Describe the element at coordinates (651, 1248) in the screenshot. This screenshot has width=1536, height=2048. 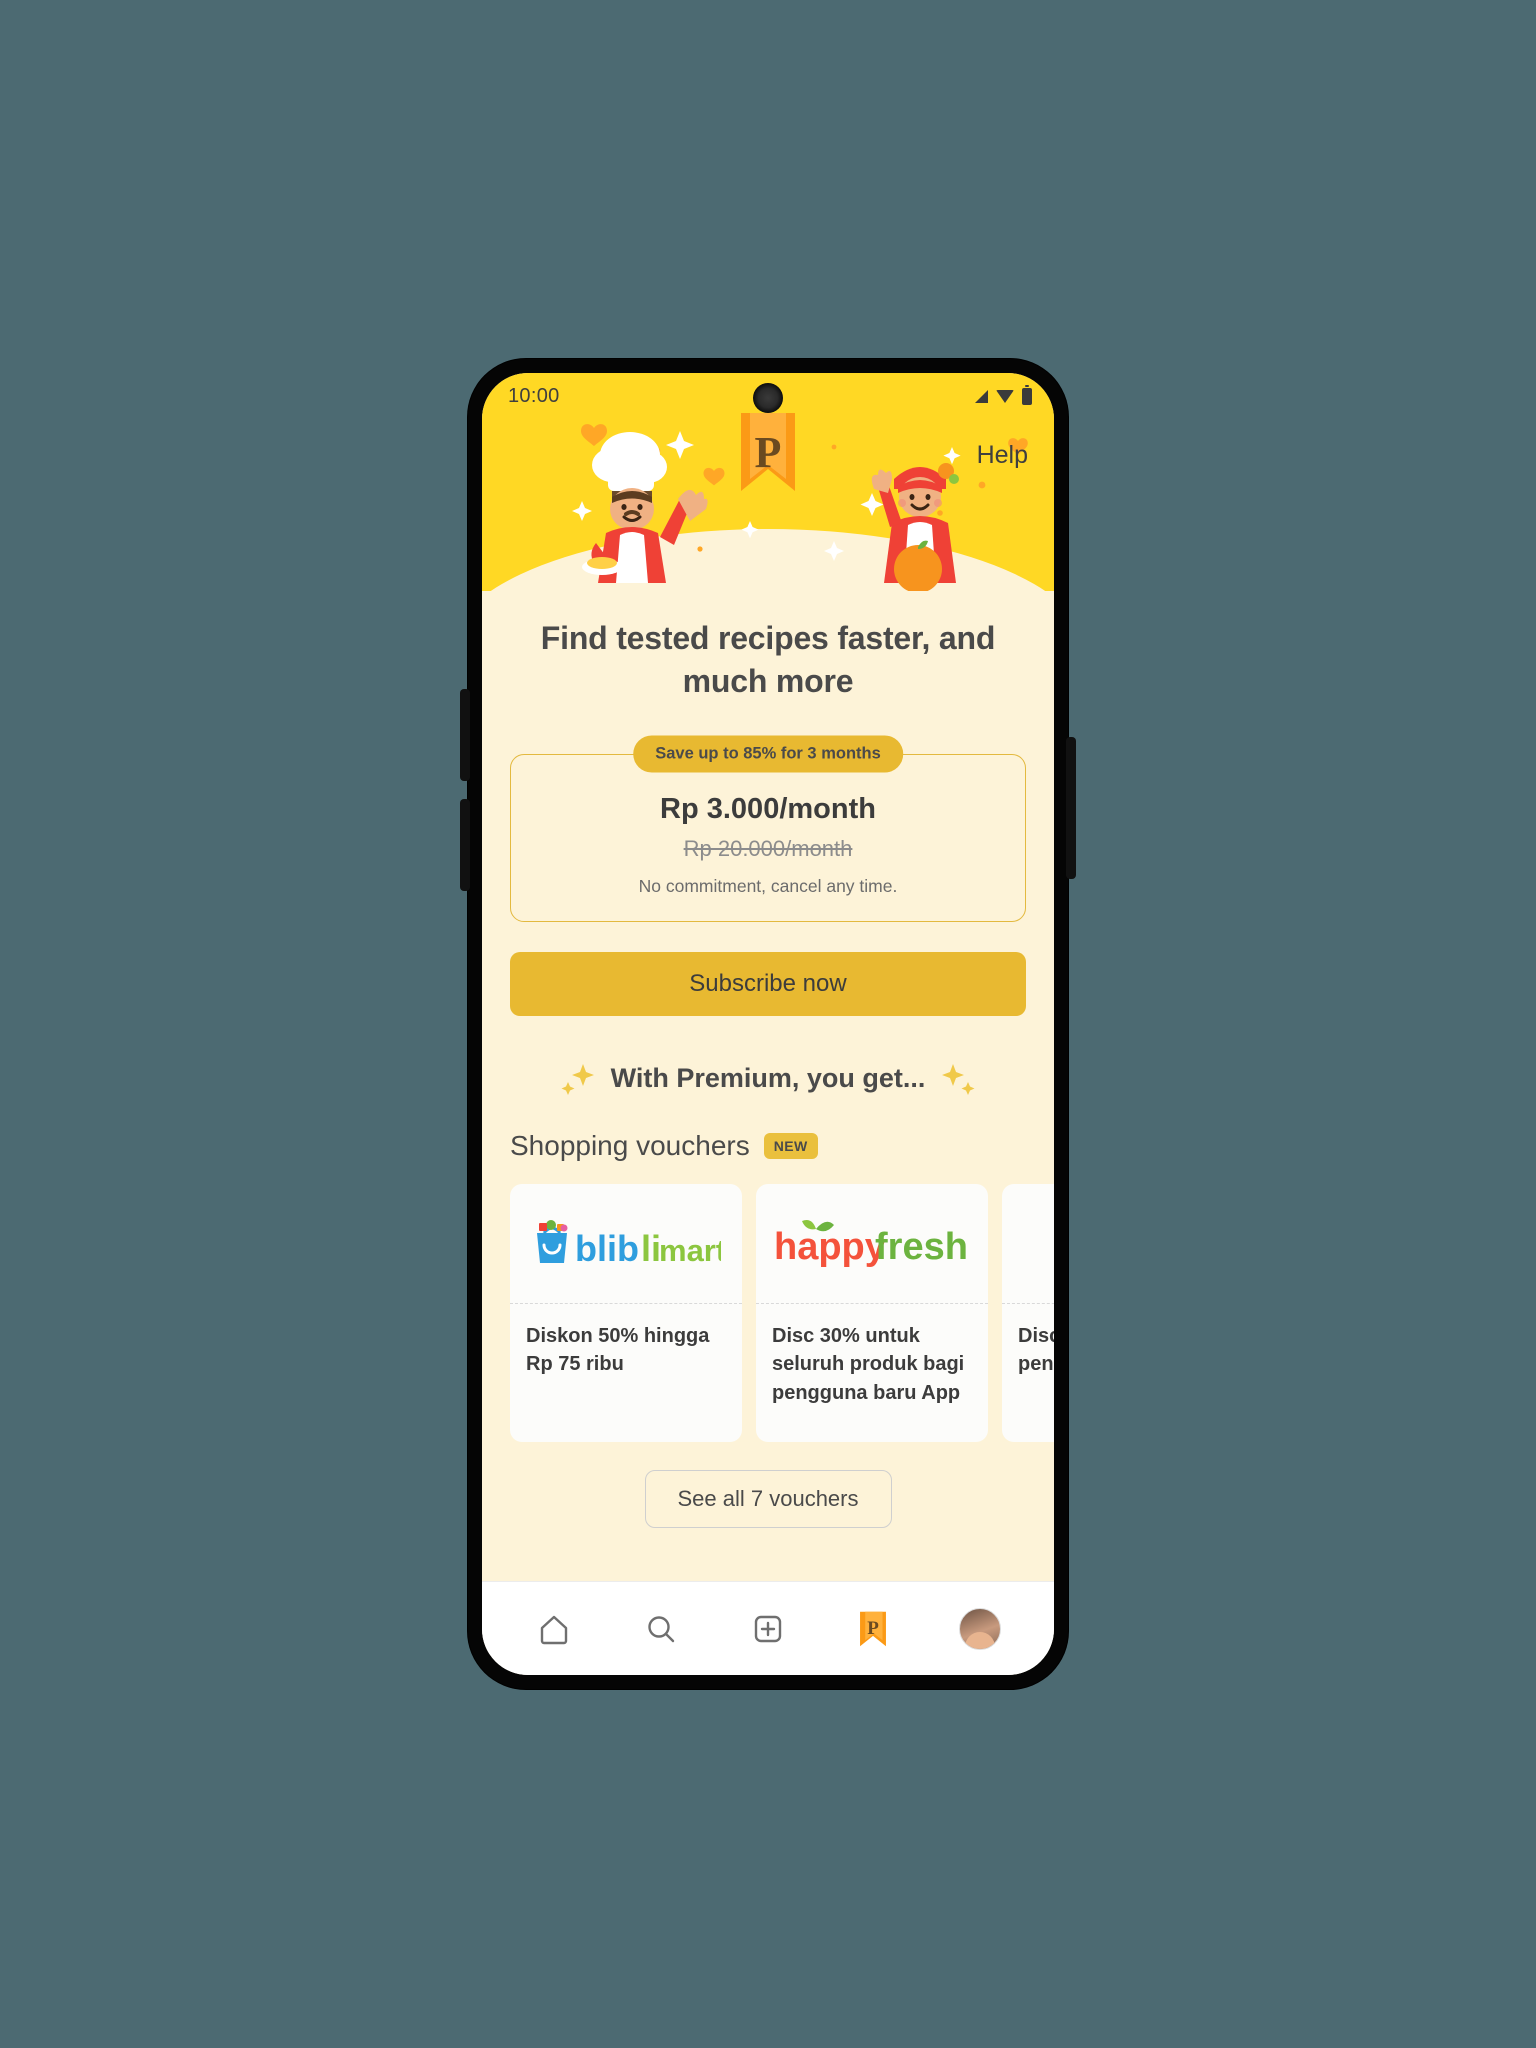
I see `svg-text: li` at that location.